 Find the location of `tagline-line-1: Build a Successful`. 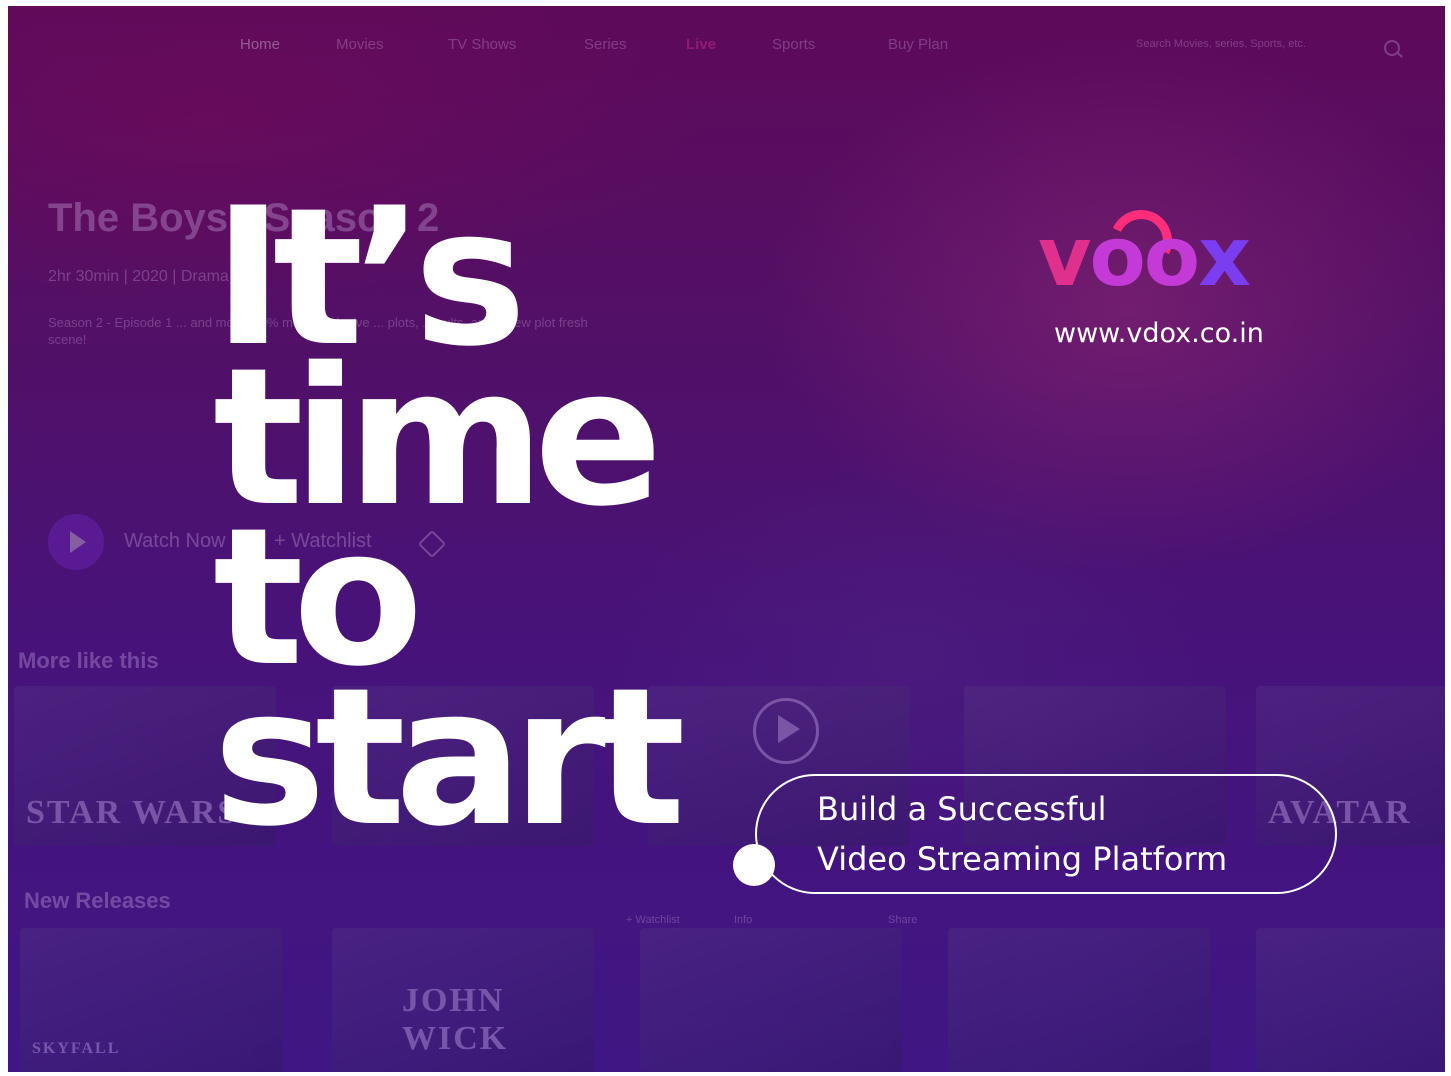

tagline-line-1: Build a Successful is located at coordinates (962, 809).